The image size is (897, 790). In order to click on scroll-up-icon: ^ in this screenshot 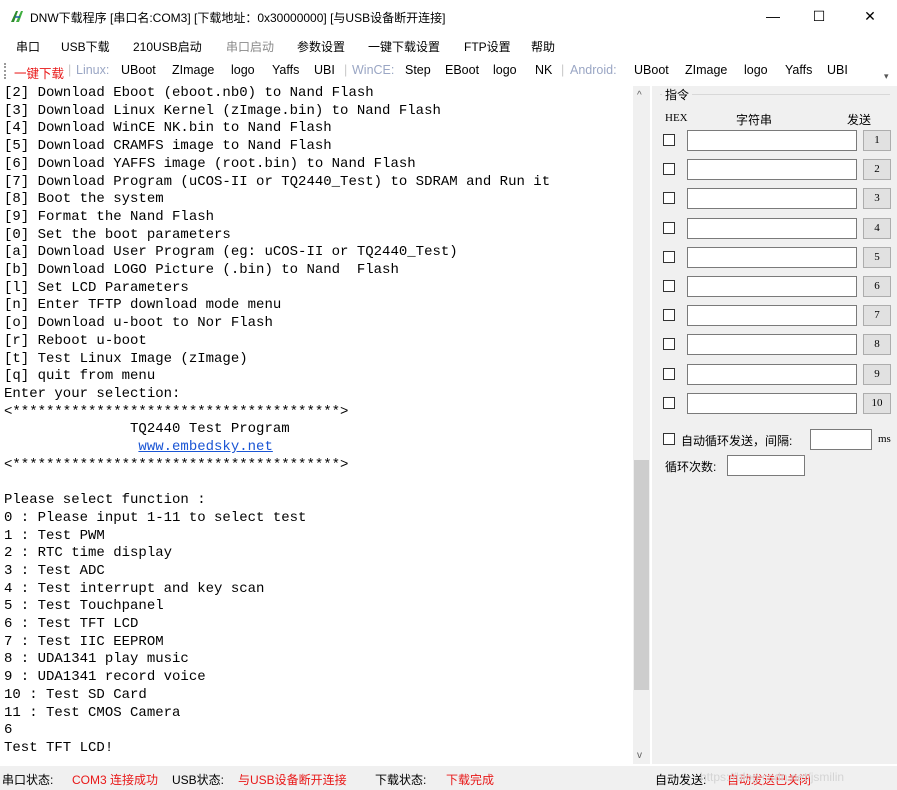, I will do `click(639, 95)`.